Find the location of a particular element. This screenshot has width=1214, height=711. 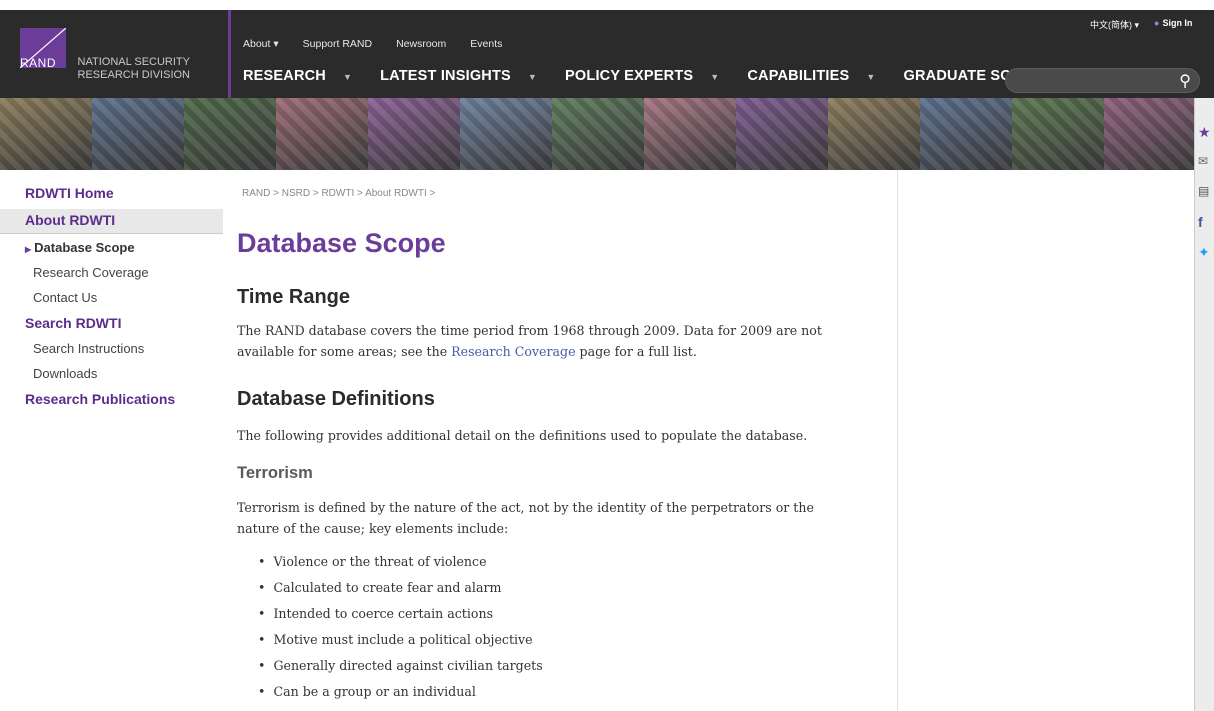

logo-division-line1: NATIONAL SECURITY is located at coordinates (133, 62).